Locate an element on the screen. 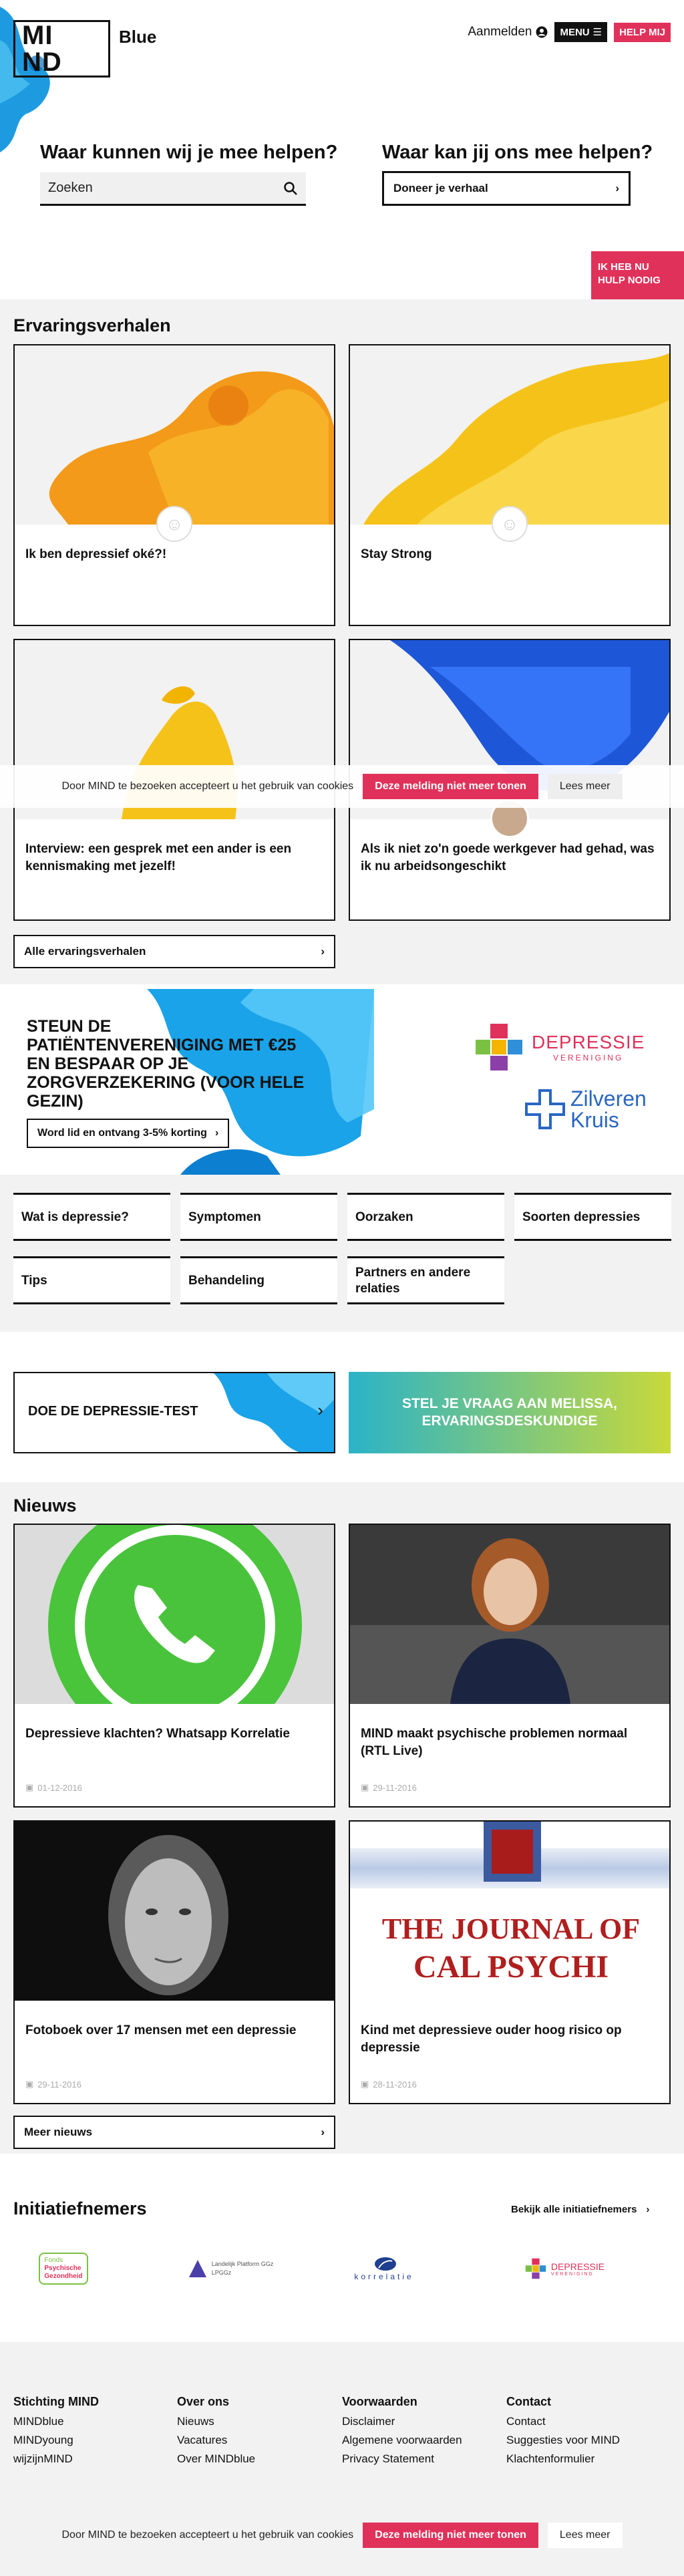  footer-link: wijzijnMIND is located at coordinates (56, 2459).